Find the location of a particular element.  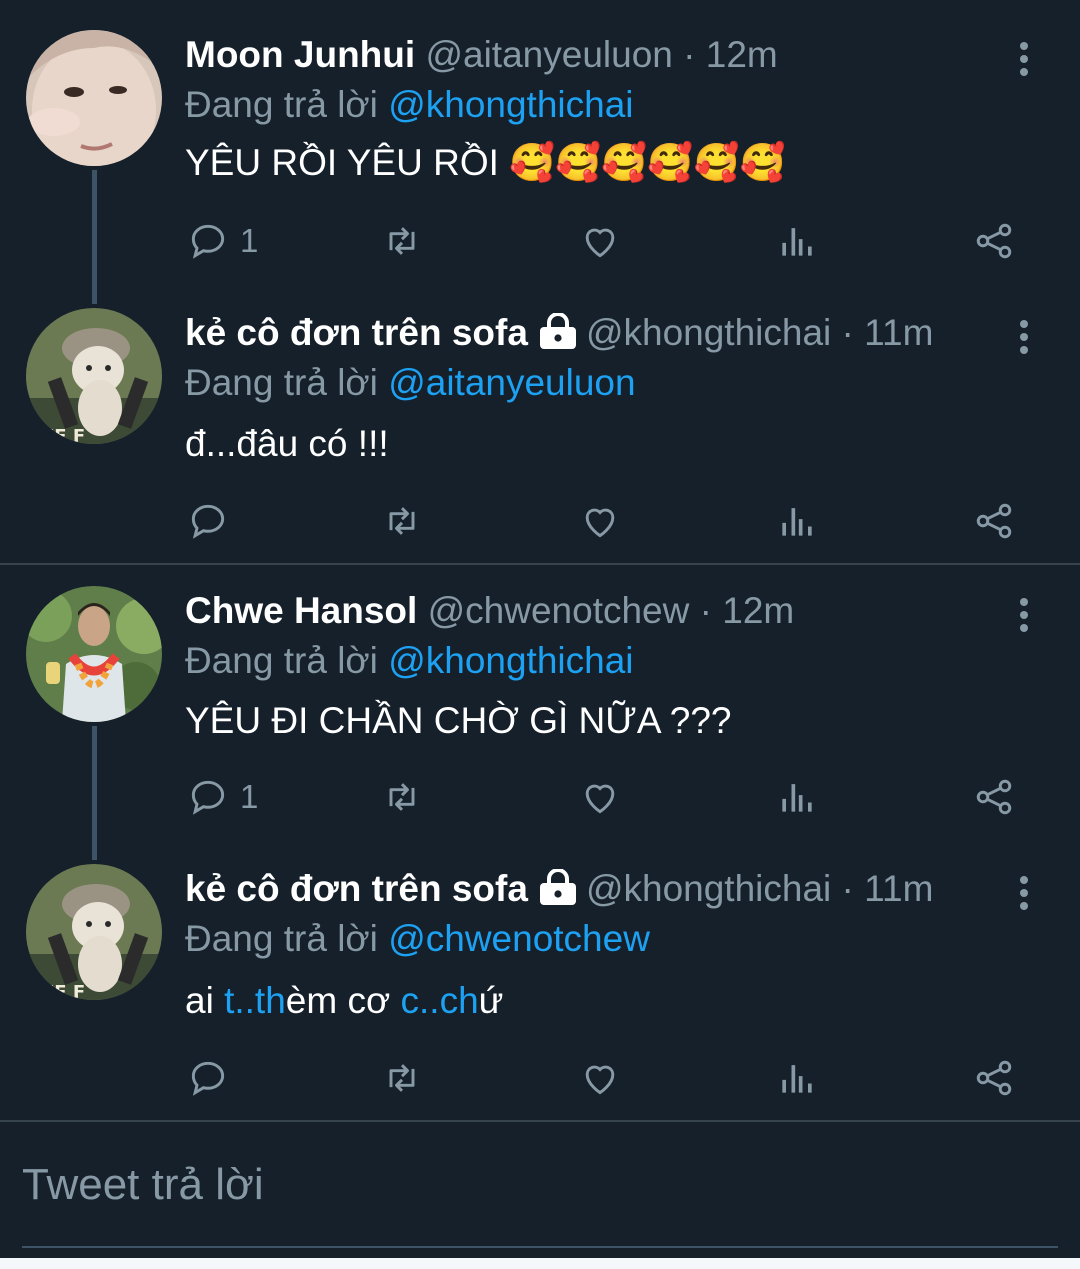

tweet-text-link: t..th is located at coordinates (255, 1000).